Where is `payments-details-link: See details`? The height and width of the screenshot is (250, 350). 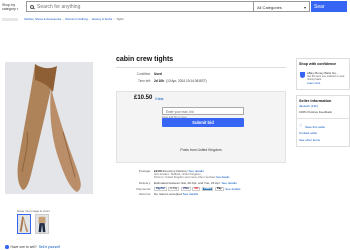 payments-details-link: See details is located at coordinates (232, 189).